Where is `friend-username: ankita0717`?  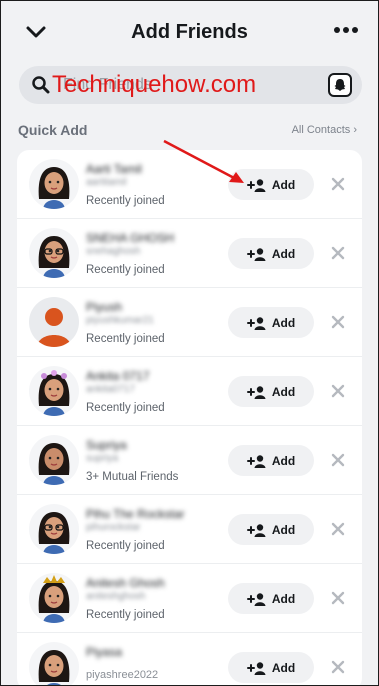
friend-username: ankita0717 is located at coordinates (110, 389).